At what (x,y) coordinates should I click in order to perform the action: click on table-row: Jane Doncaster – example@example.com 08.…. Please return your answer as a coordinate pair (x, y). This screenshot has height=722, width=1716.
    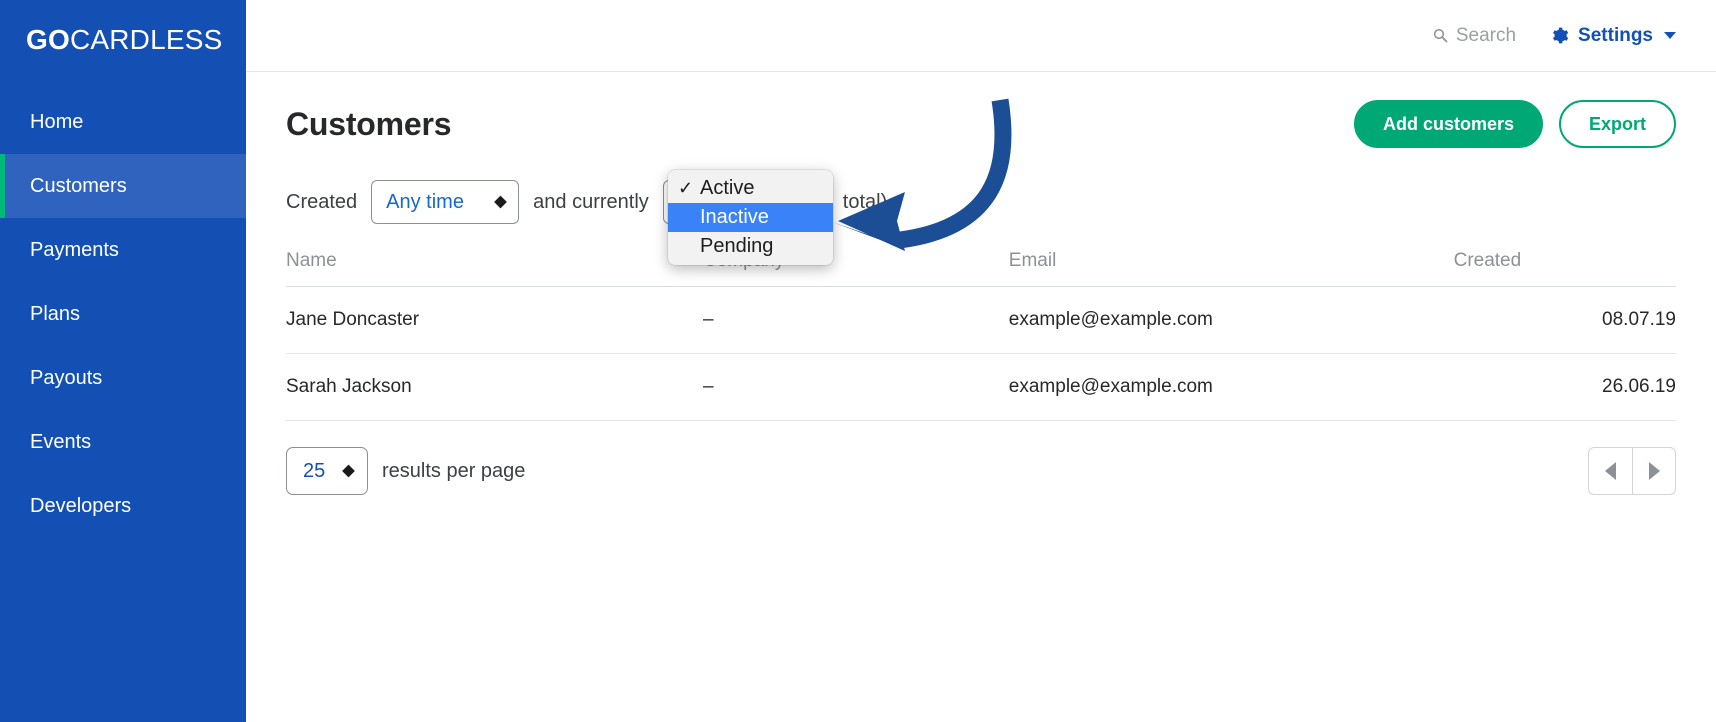
    Looking at the image, I should click on (981, 320).